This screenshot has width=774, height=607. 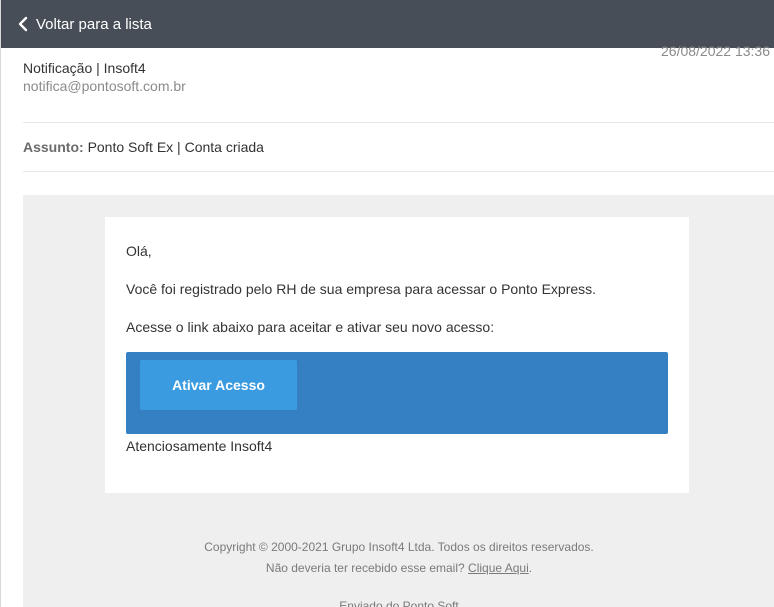 What do you see at coordinates (387, 24) in the screenshot?
I see `top-bar: Voltar para a lista` at bounding box center [387, 24].